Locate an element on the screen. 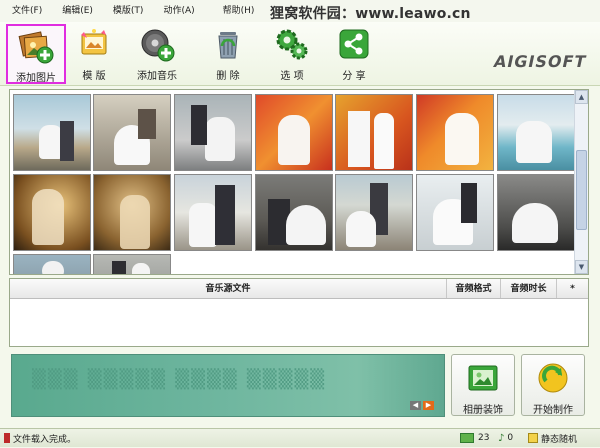 This screenshot has height=448, width=600. status-message: 文件载入完成。 is located at coordinates (45, 439).